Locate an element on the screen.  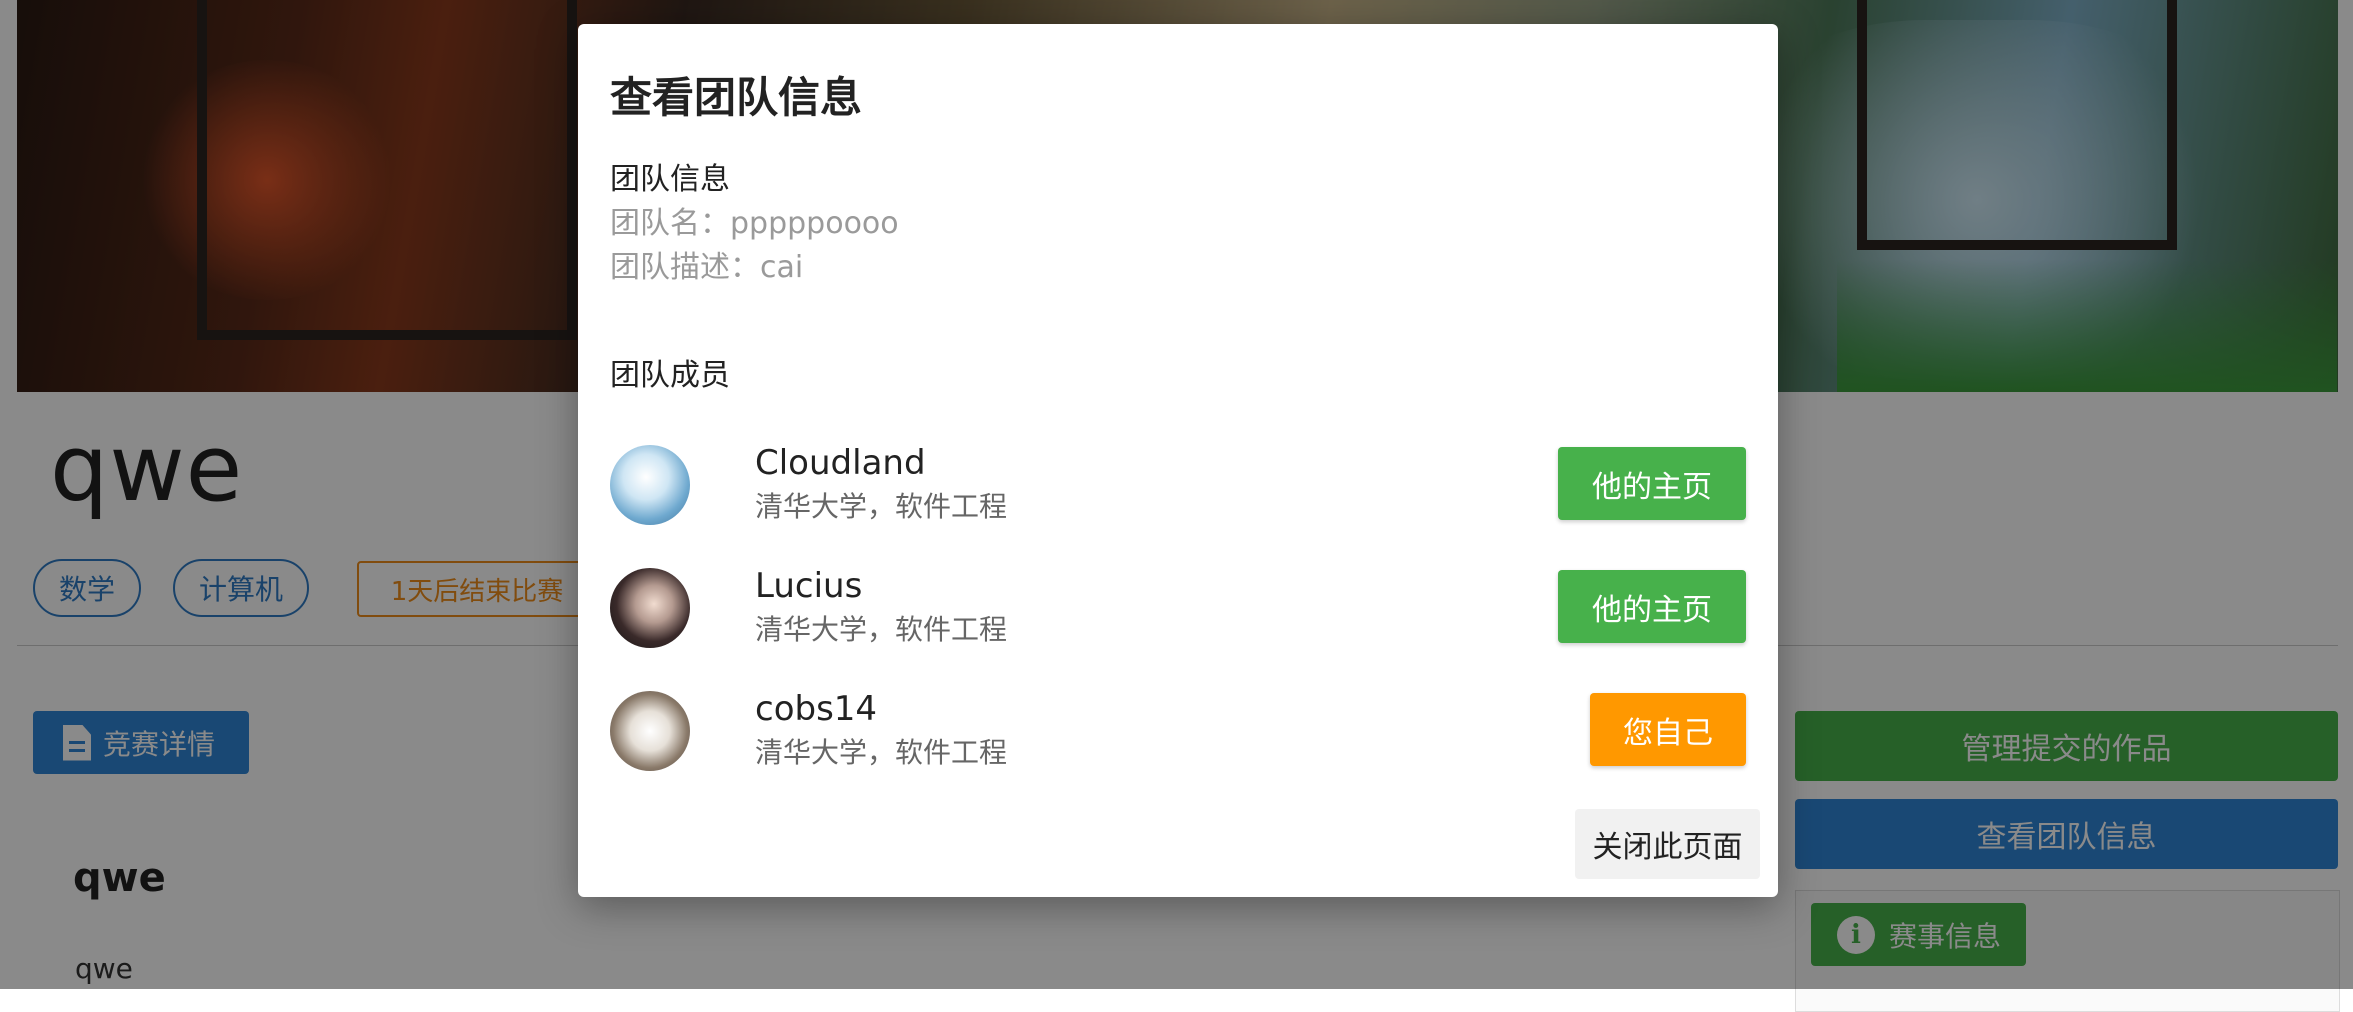
member-row: Cloudland 清华大学，软件工程 他的主页 is located at coordinates (1178, 485).